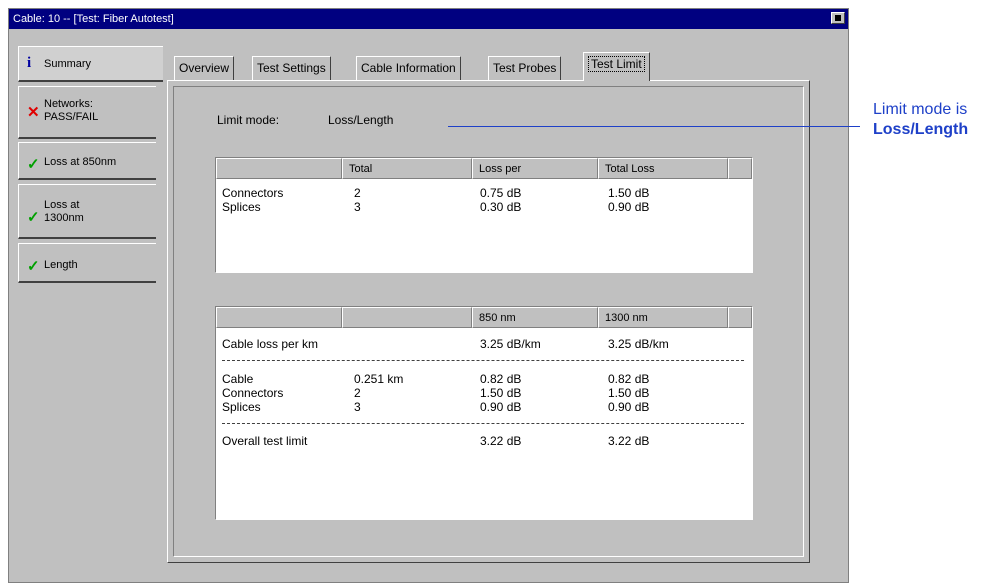  I want to click on row-1300nm: 0.90 dB, so click(629, 407).